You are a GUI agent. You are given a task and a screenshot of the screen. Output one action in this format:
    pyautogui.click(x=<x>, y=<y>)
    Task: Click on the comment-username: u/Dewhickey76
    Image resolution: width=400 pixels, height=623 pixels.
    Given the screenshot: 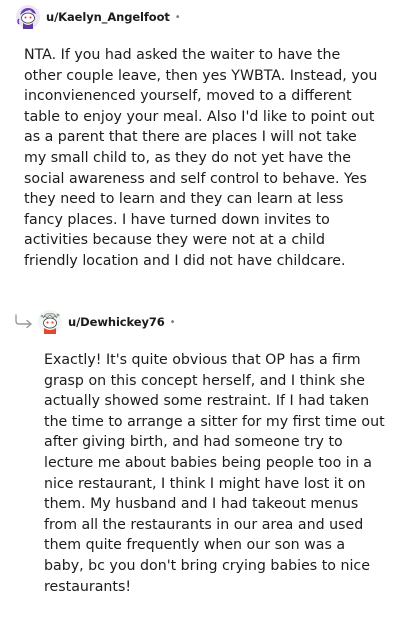 What is the action you would take?
    pyautogui.click(x=116, y=322)
    